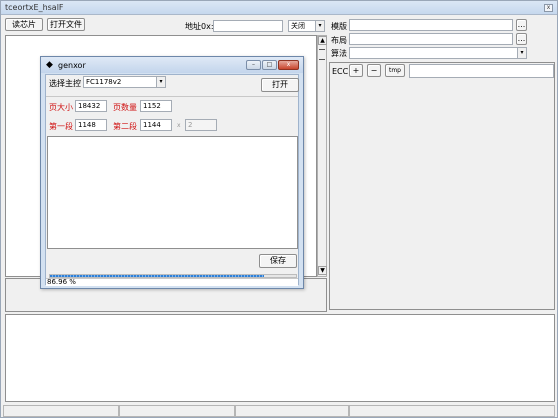 The height and width of the screenshot is (418, 558). Describe the element at coordinates (374, 70) in the screenshot. I see `ecc-minus-button: −` at that location.